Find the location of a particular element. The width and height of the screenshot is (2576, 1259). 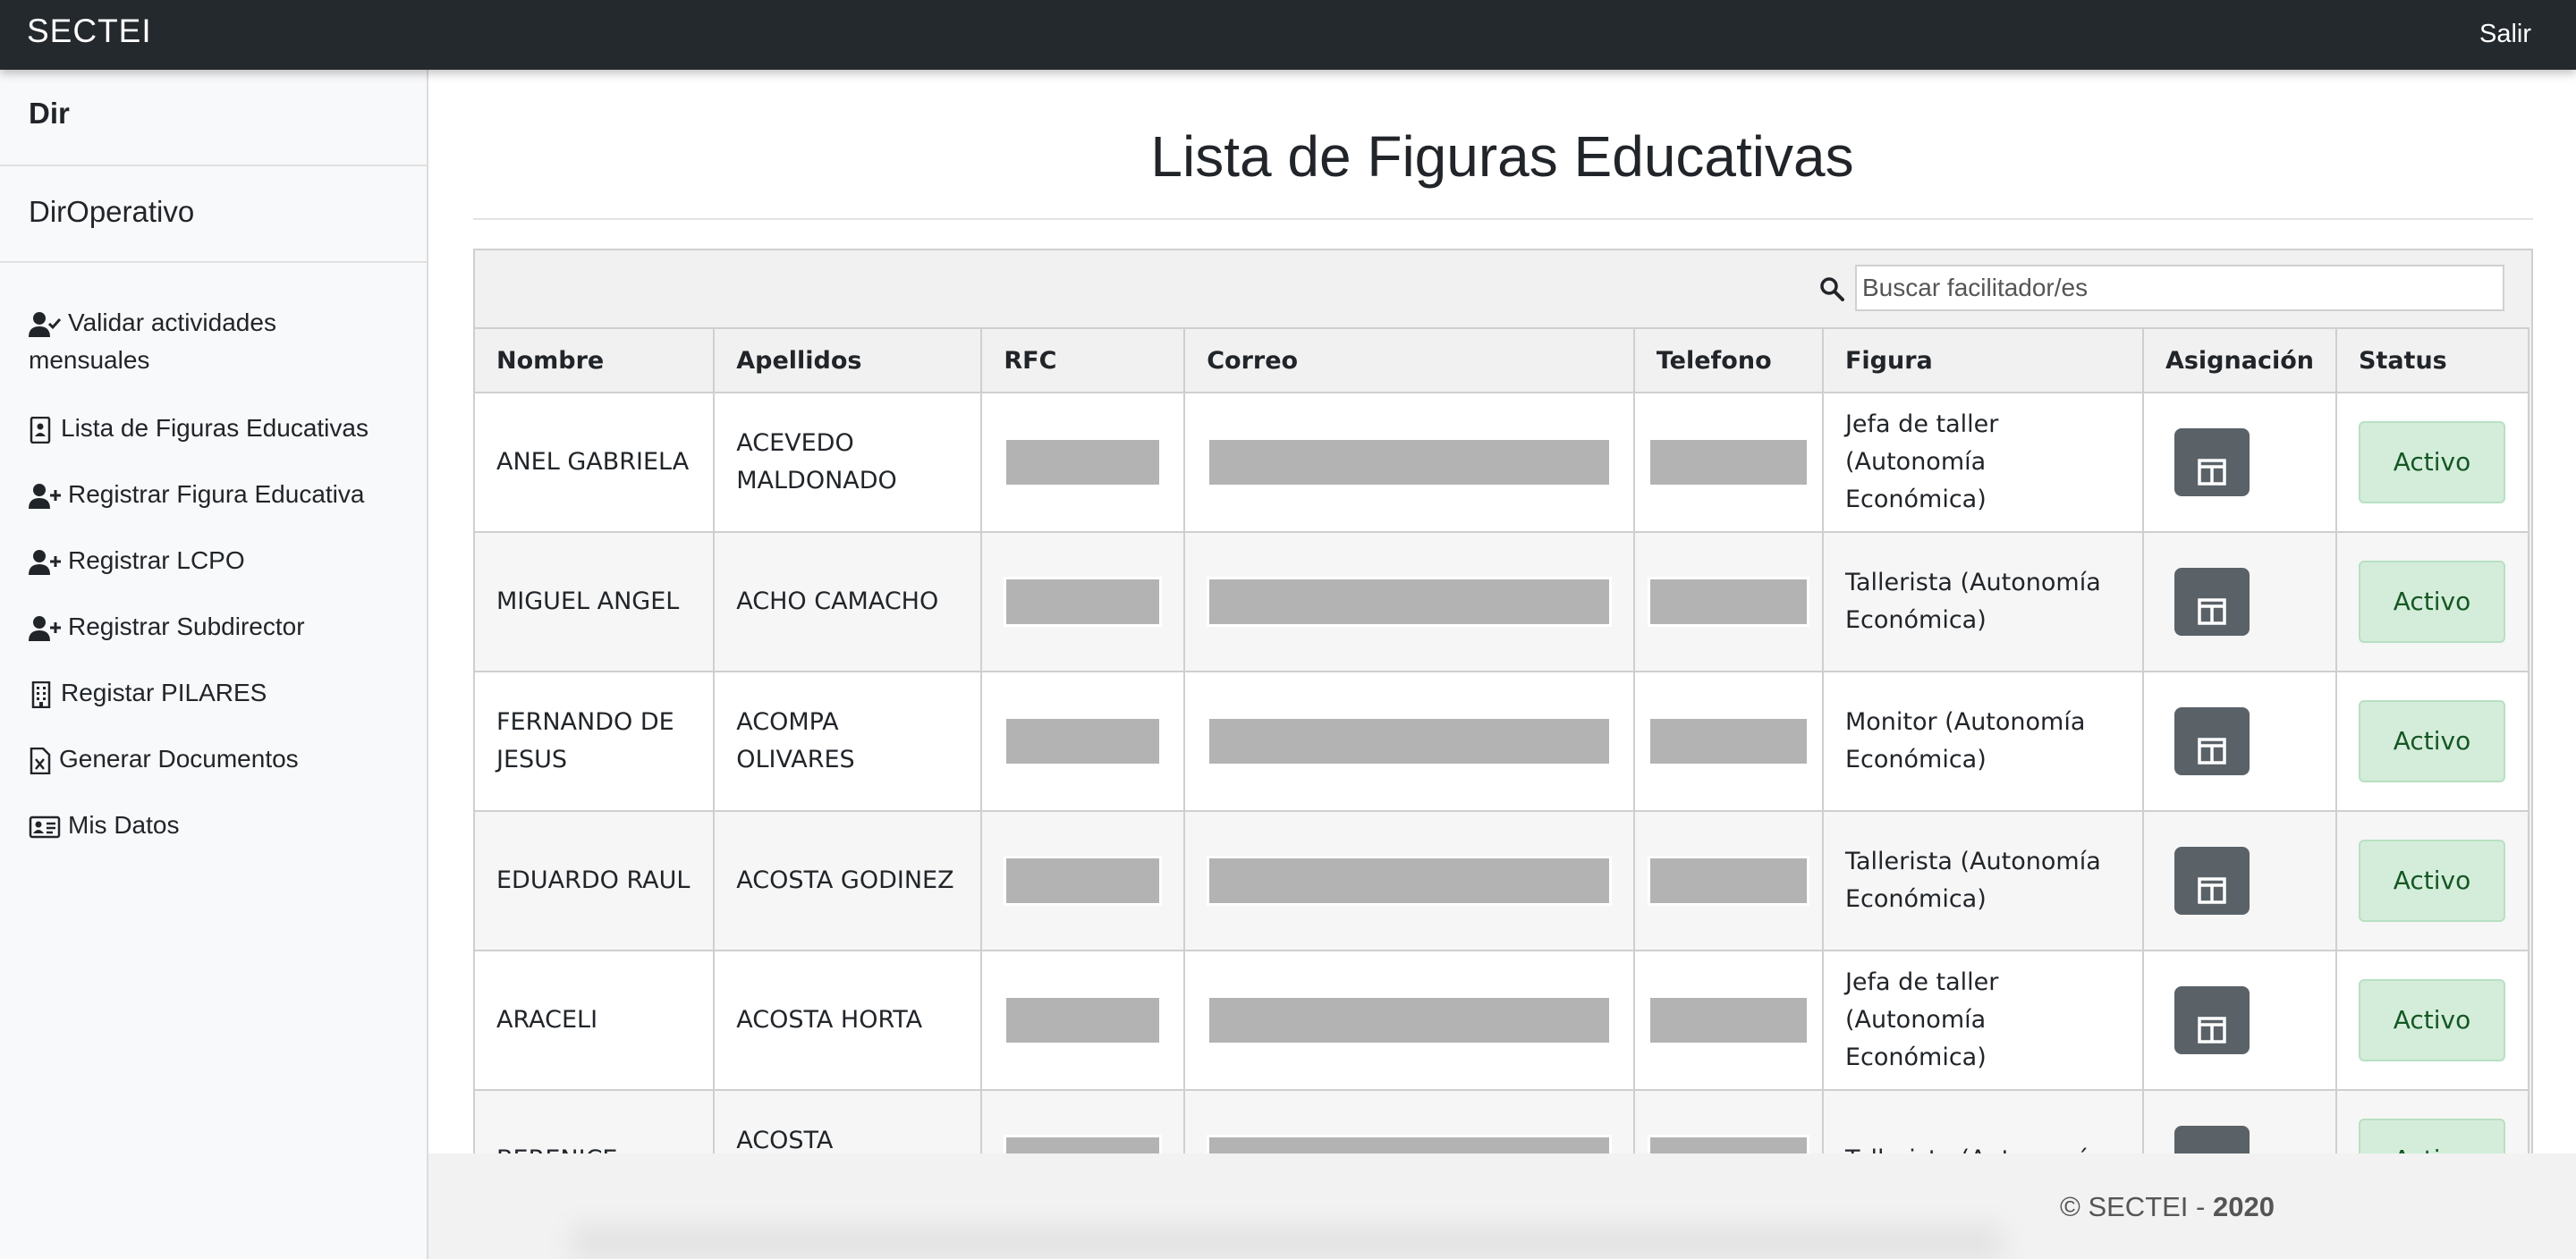

search-input is located at coordinates (2179, 288).